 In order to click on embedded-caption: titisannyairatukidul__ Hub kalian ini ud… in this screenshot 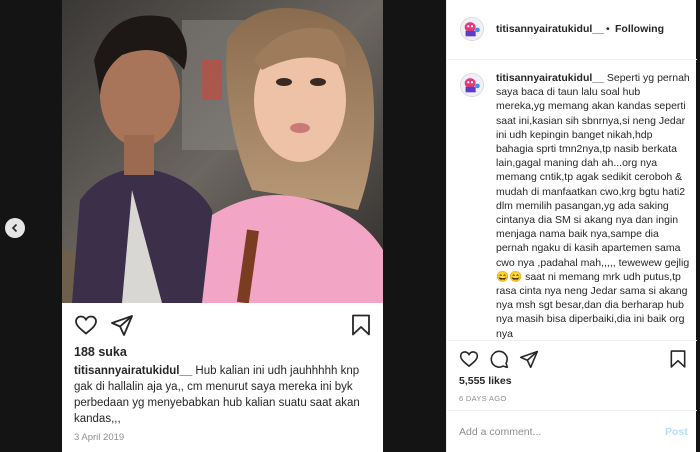, I will do `click(224, 395)`.